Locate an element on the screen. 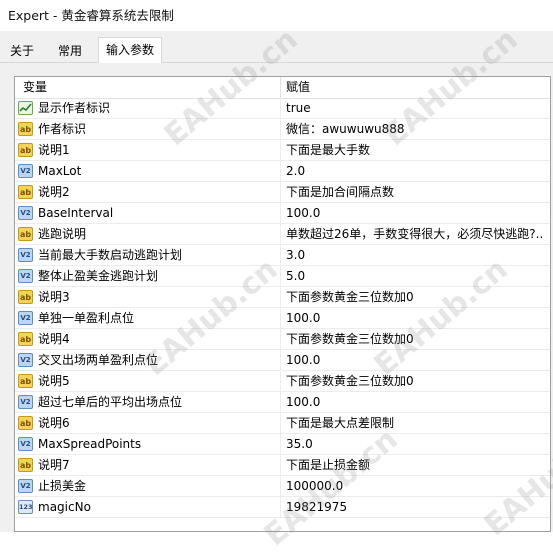 Image resolution: width=553 pixels, height=553 pixels. parameter-name: 说明7 is located at coordinates (54, 465).